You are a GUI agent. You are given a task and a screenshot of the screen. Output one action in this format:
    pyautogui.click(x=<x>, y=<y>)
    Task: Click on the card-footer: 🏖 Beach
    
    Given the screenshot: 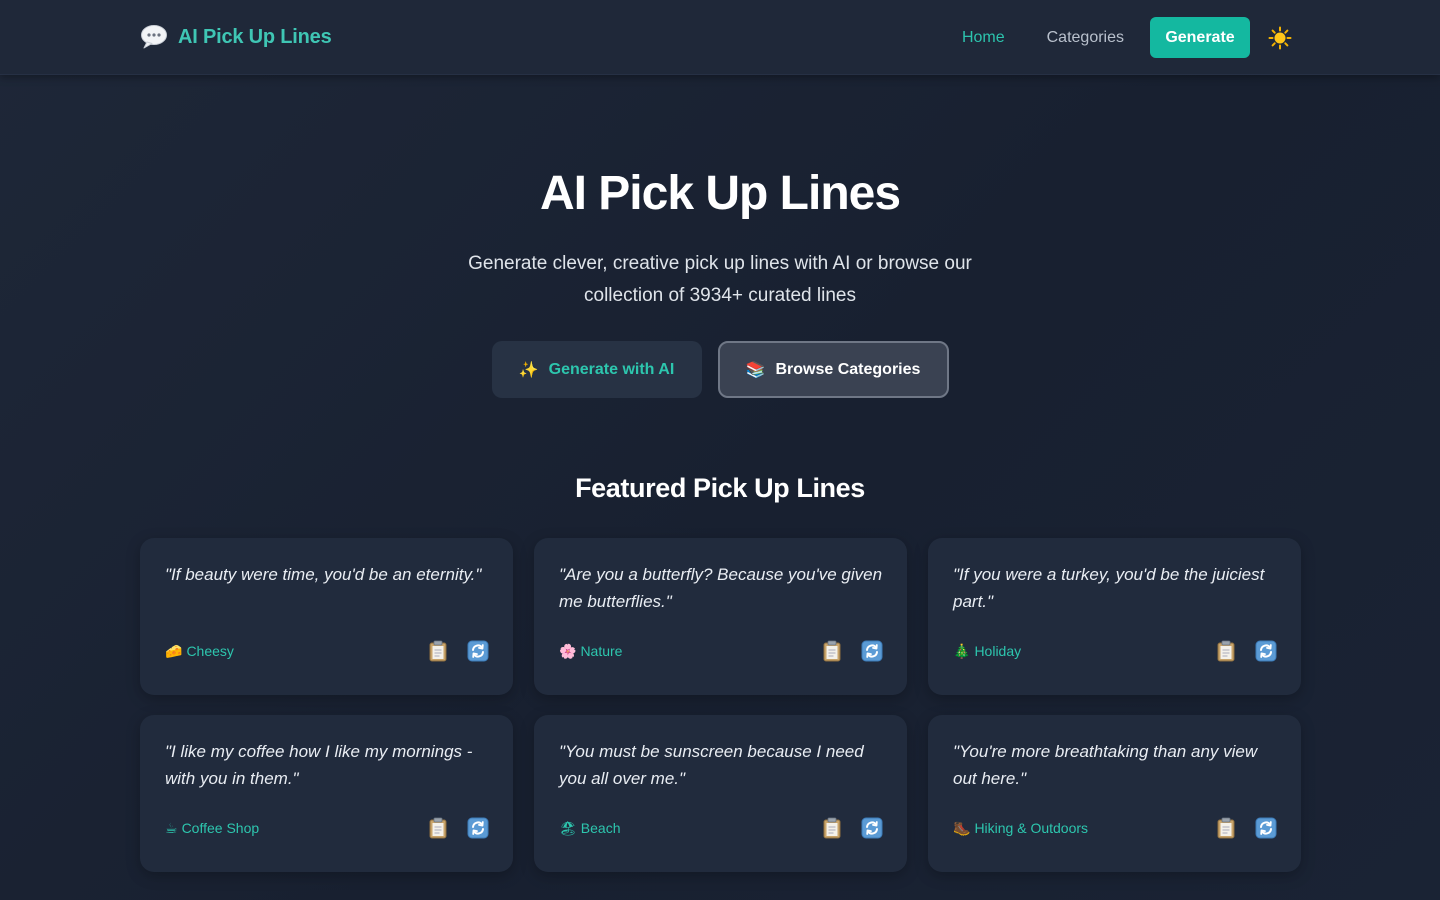 What is the action you would take?
    pyautogui.click(x=721, y=828)
    